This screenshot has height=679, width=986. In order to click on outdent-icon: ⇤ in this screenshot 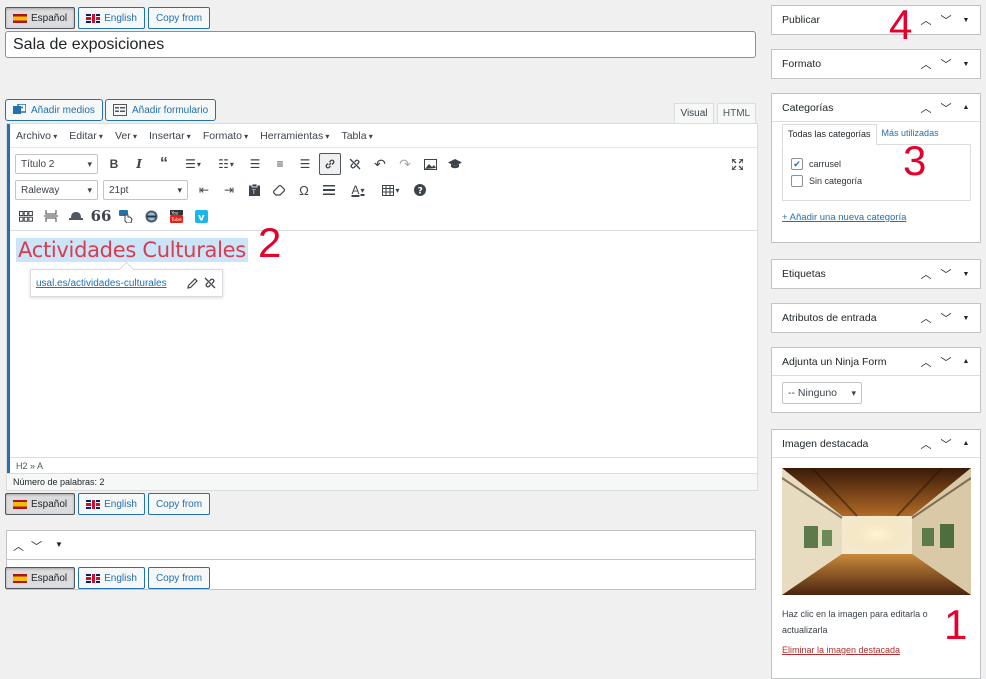, I will do `click(204, 190)`.